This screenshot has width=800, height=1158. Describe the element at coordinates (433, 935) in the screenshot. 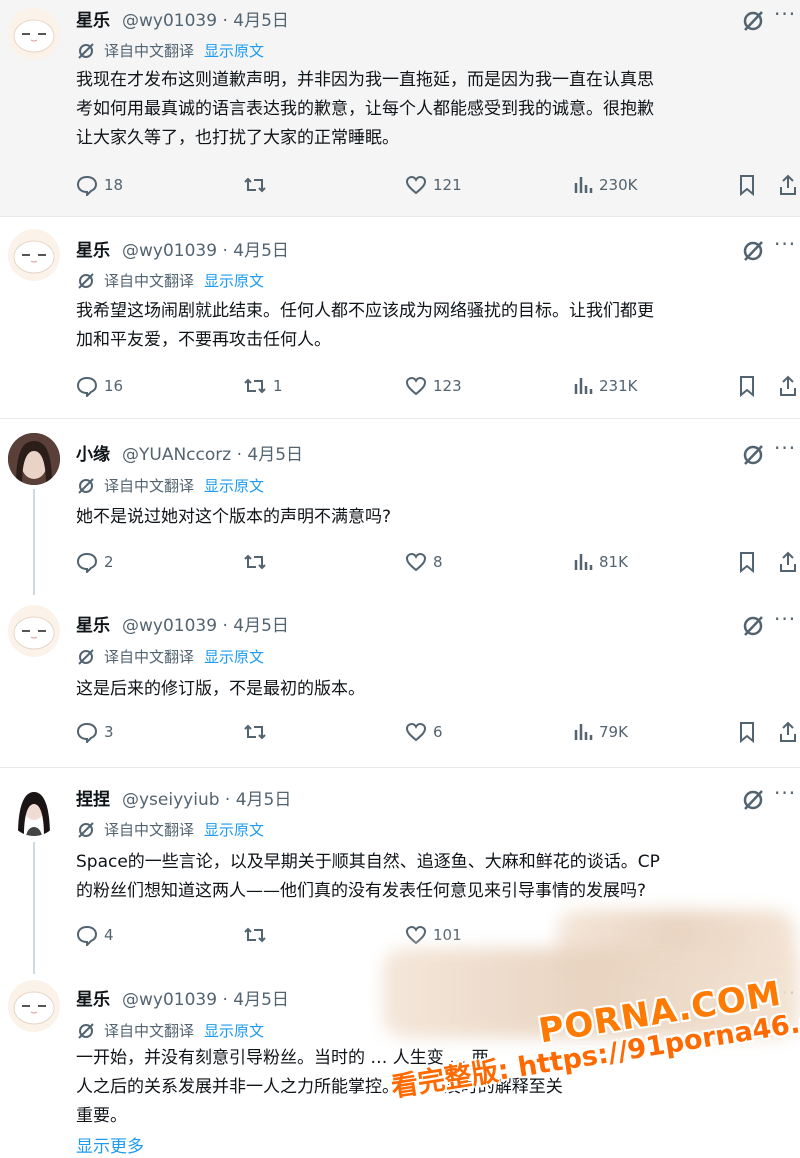

I see `like-button: 101` at that location.